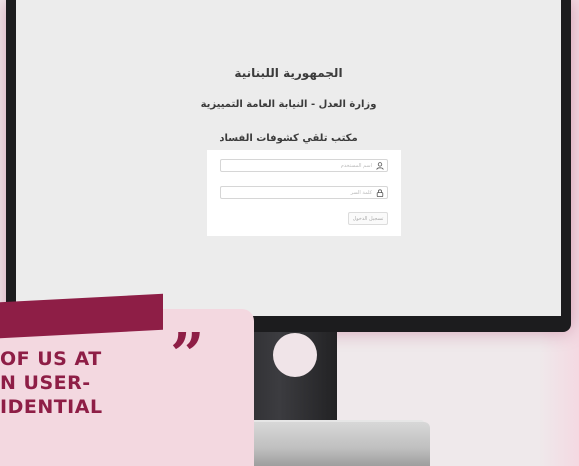 This screenshot has width=579, height=466. Describe the element at coordinates (368, 218) in the screenshot. I see `login-button: تسجيل الدخول` at that location.